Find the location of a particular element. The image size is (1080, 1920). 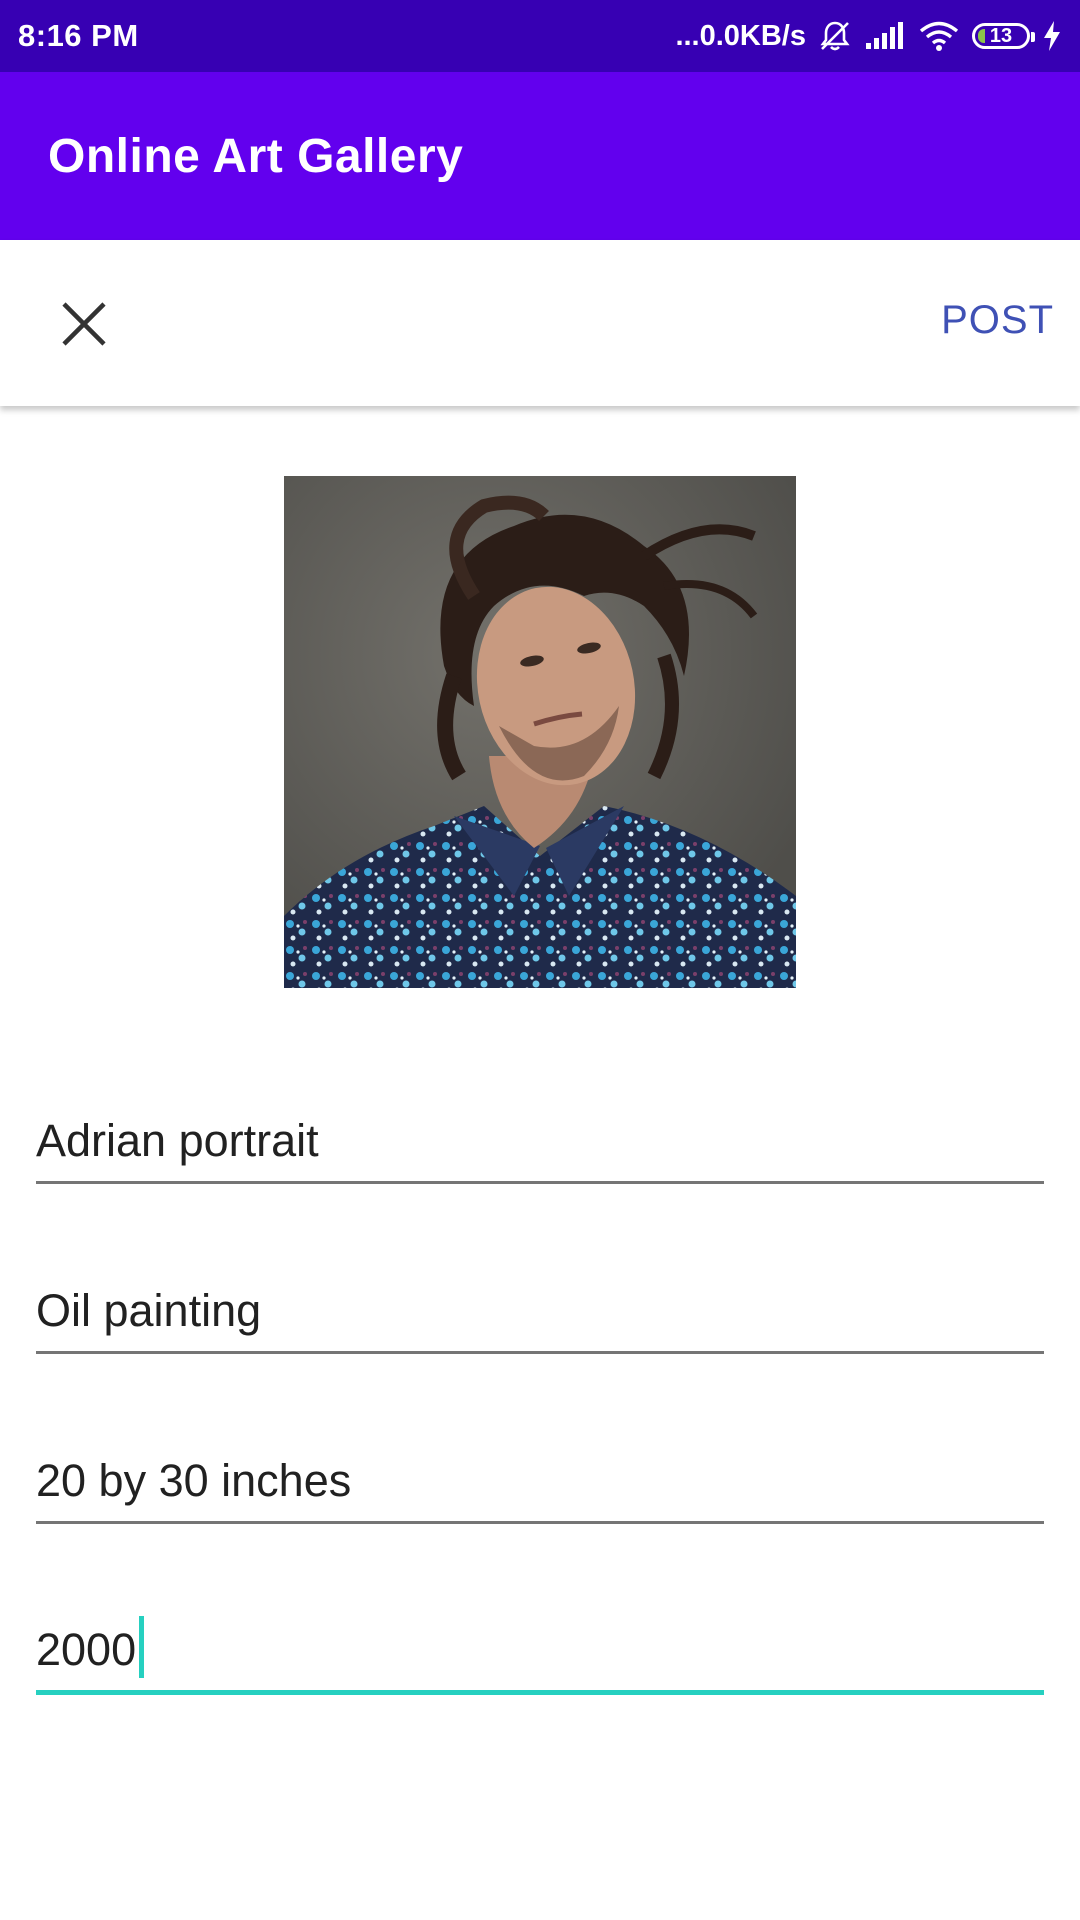

artwork-image is located at coordinates (540, 732).